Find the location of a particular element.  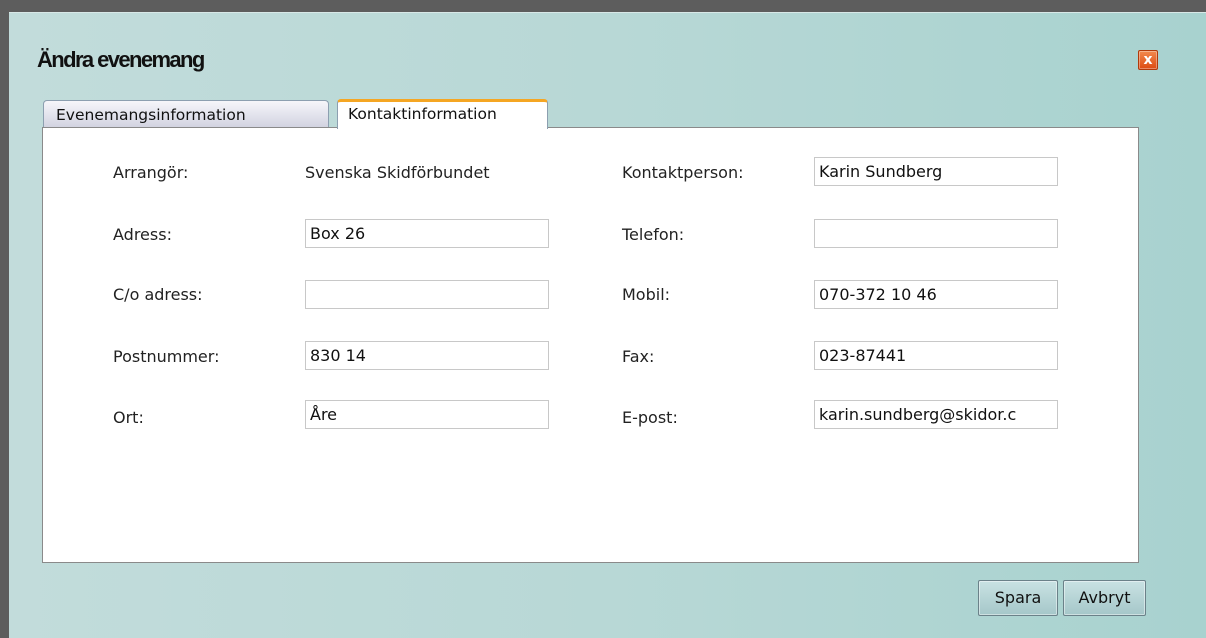

organizer-label: Arrangör: is located at coordinates (151, 172).